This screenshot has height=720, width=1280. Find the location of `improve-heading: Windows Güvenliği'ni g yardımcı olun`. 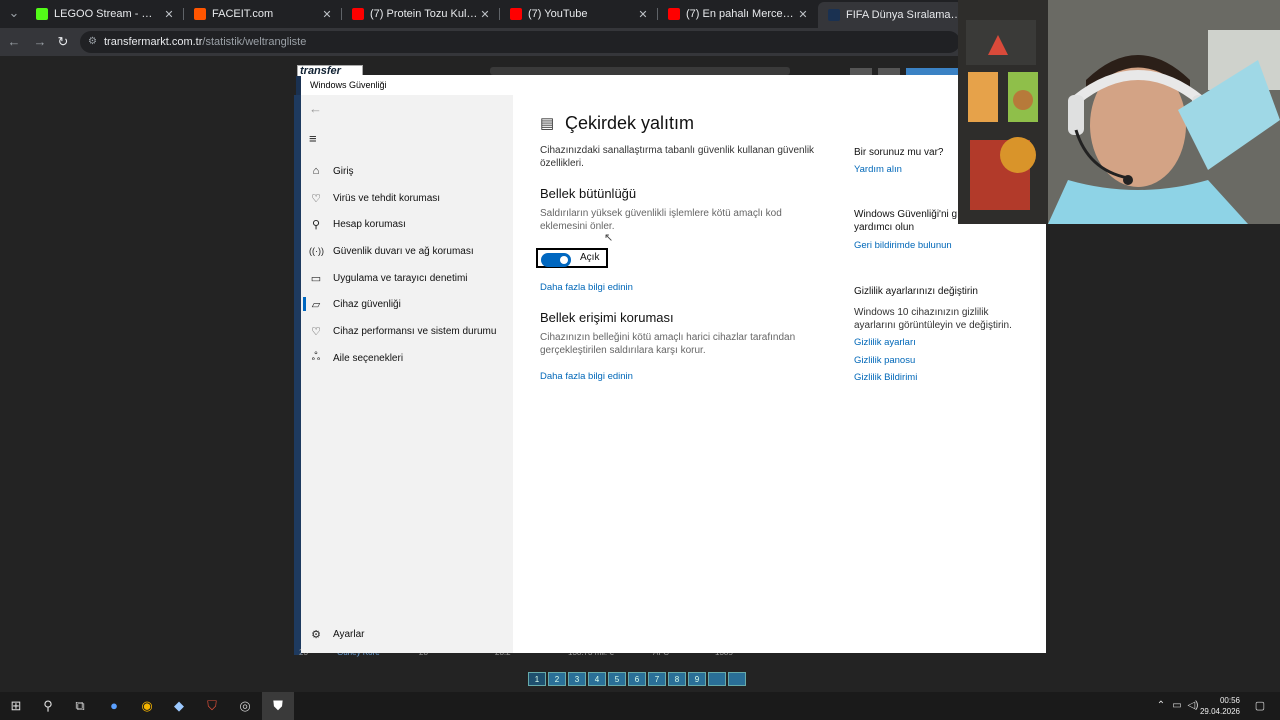

improve-heading: Windows Güvenliği'ni g yardımcı olun is located at coordinates (906, 221).